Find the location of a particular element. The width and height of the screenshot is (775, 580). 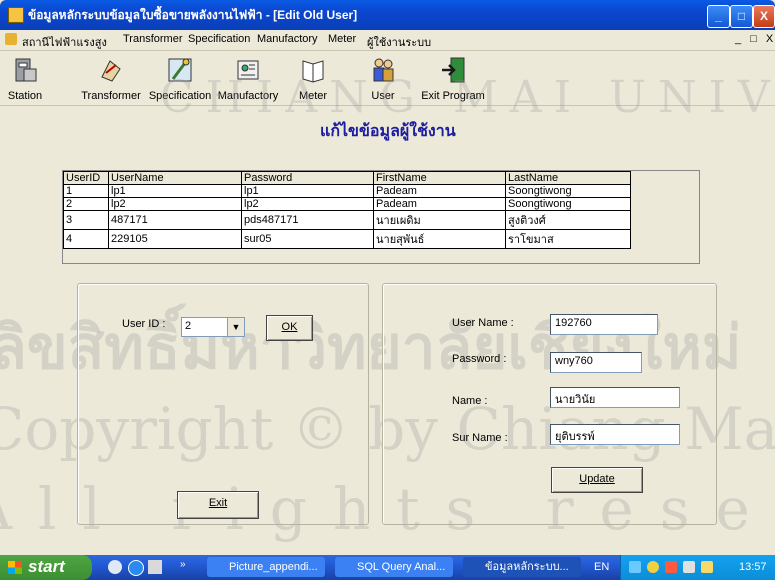

toolbar-meter-button: Meter is located at coordinates (313, 78).